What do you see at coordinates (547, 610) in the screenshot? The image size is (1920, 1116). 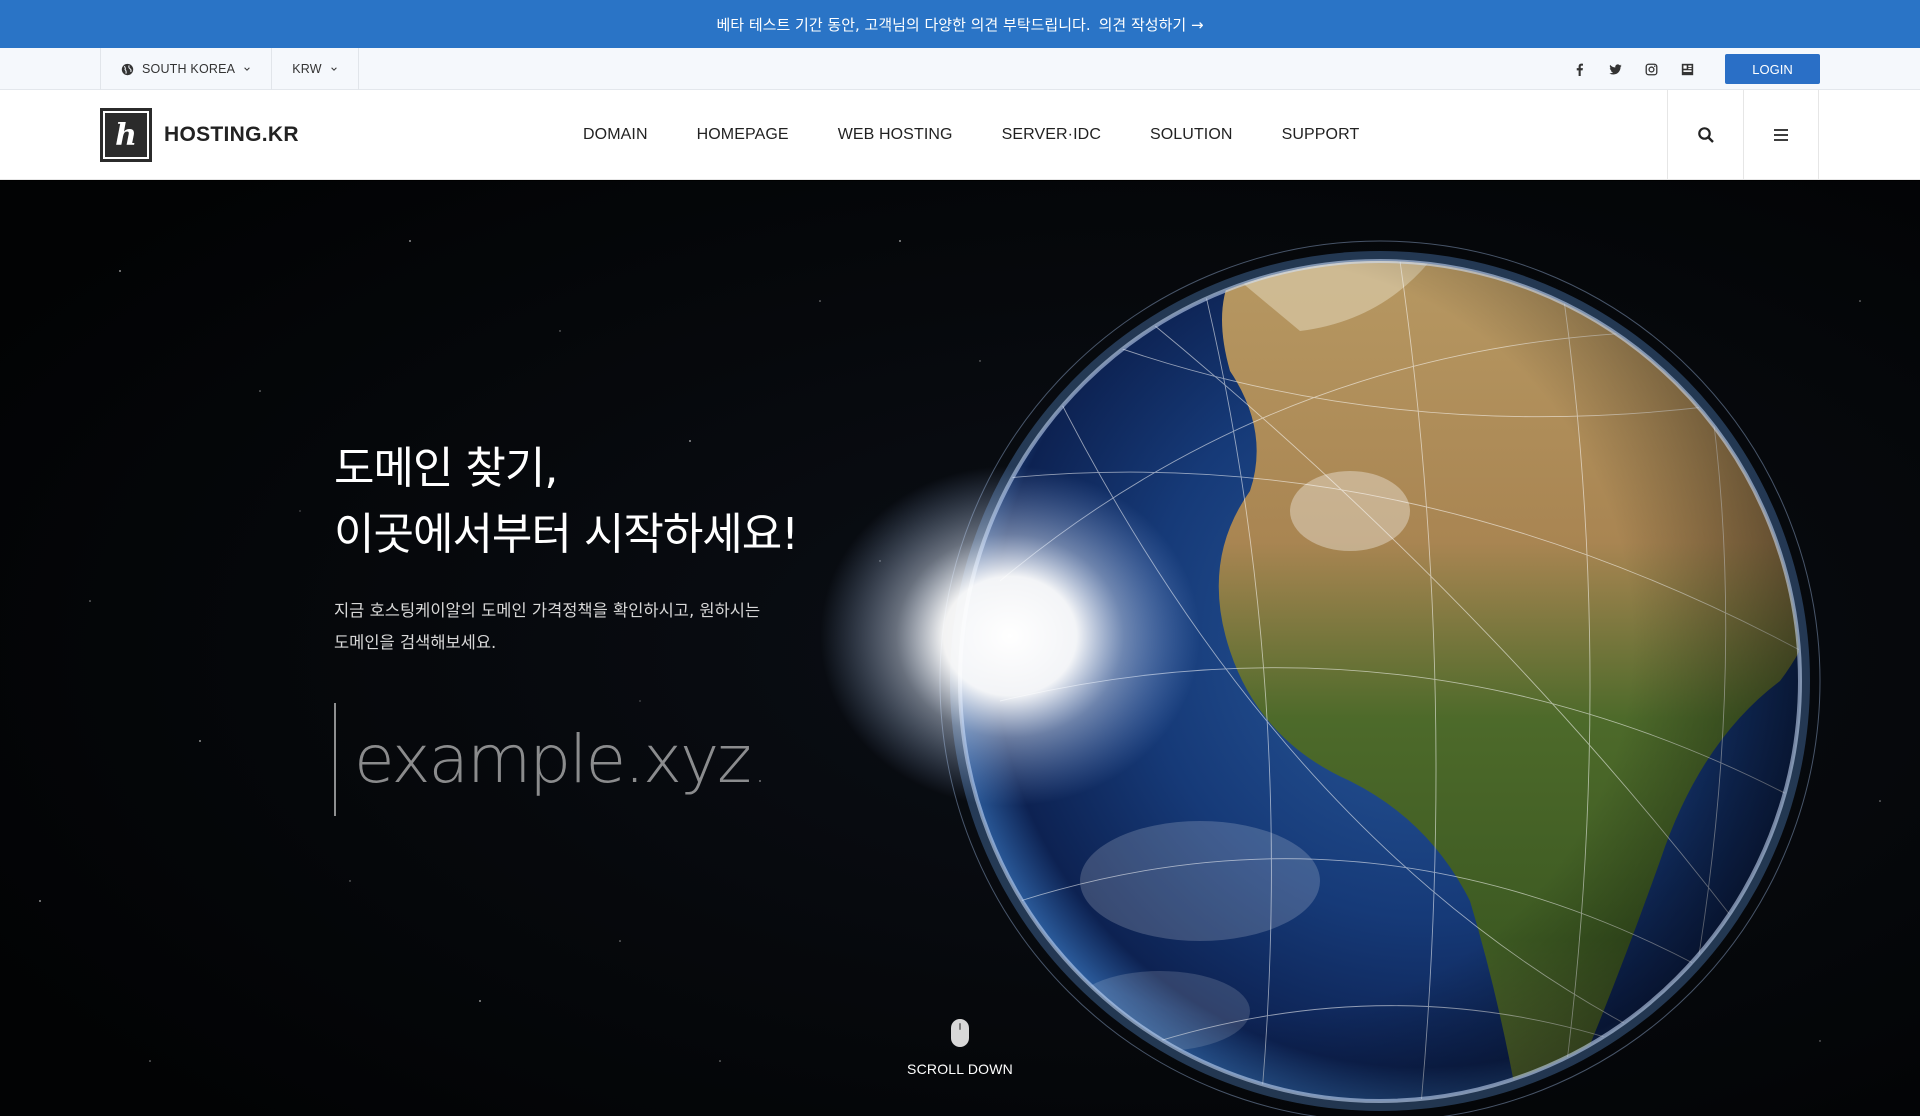 I see `hero-desc-line: 지금 호스팅케이알의 도메인 가격정책을 확인하시고, 원하시는` at bounding box center [547, 610].